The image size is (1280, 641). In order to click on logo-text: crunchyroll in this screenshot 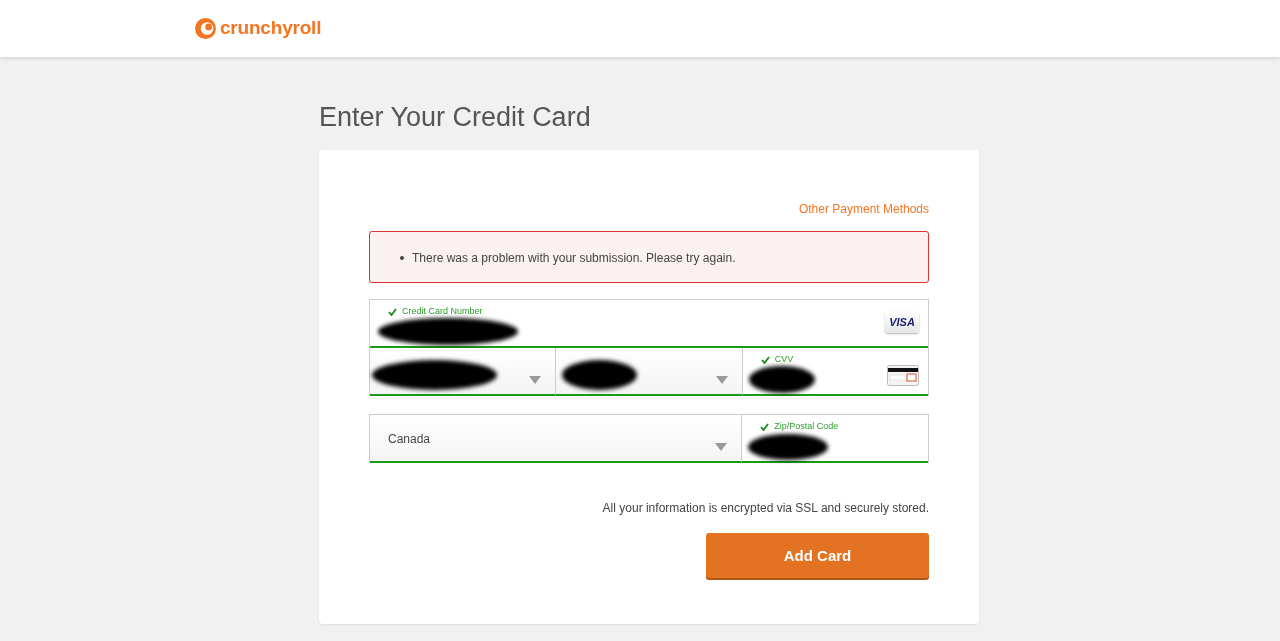, I will do `click(271, 28)`.